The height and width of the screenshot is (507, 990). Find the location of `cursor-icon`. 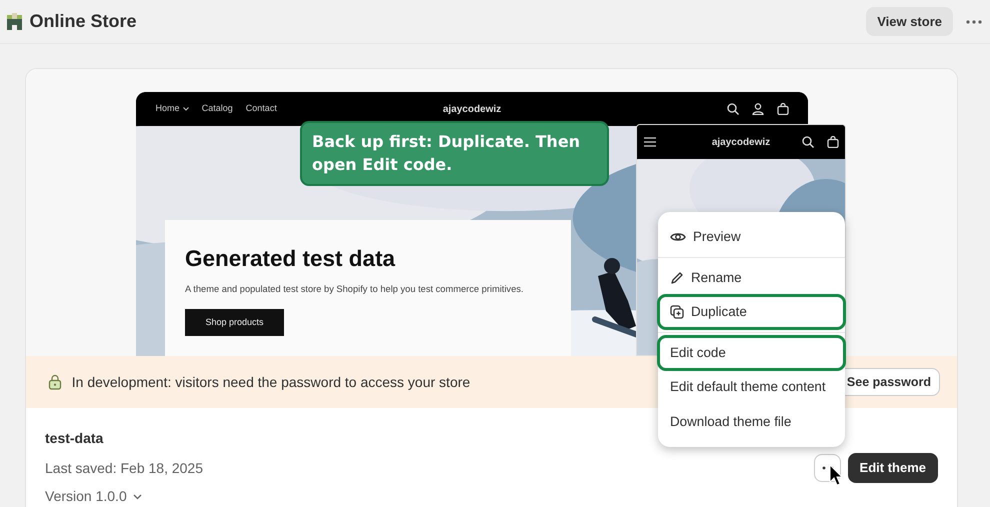

cursor-icon is located at coordinates (836, 475).